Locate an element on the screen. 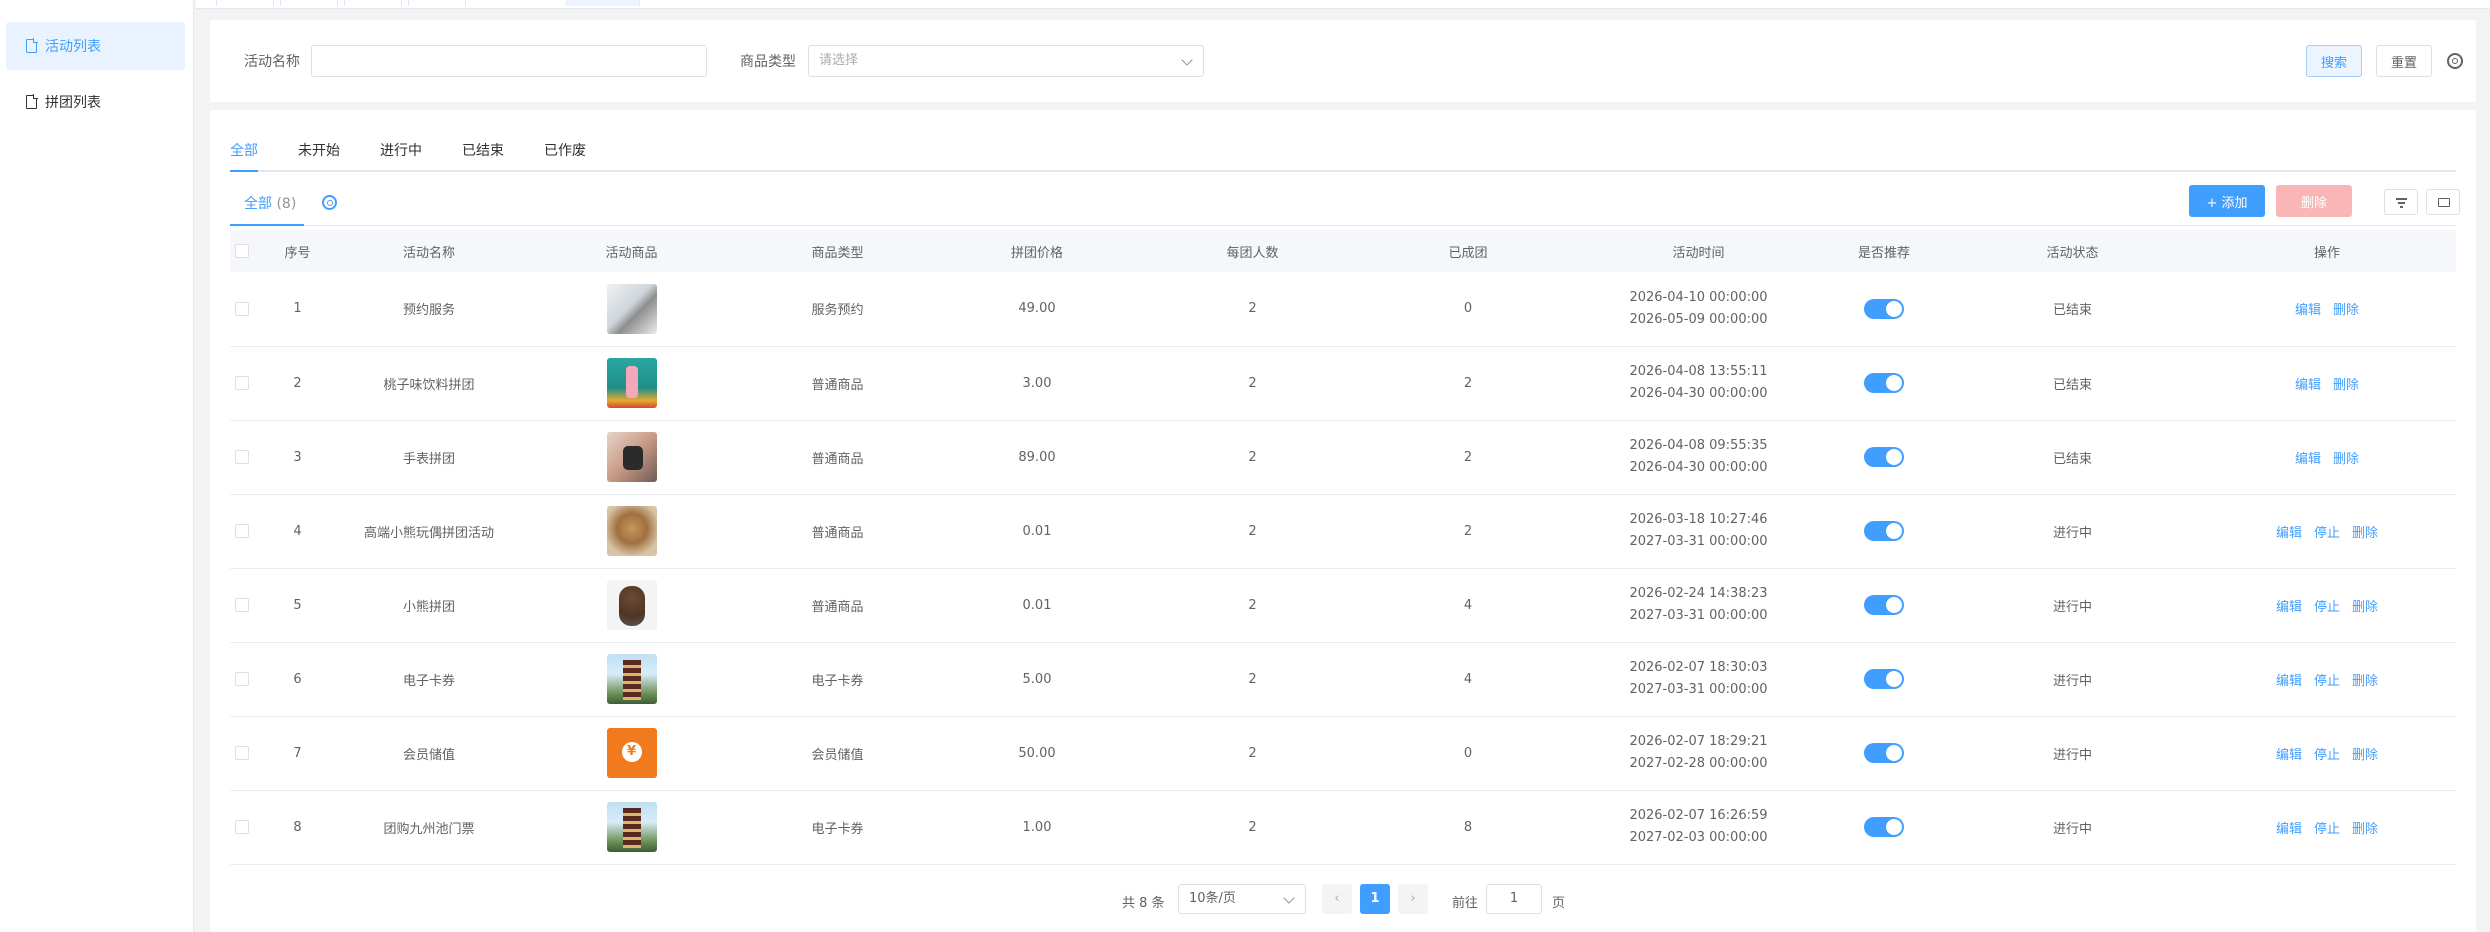 This screenshot has width=2490, height=932. select-all-checkbox is located at coordinates (242, 251).